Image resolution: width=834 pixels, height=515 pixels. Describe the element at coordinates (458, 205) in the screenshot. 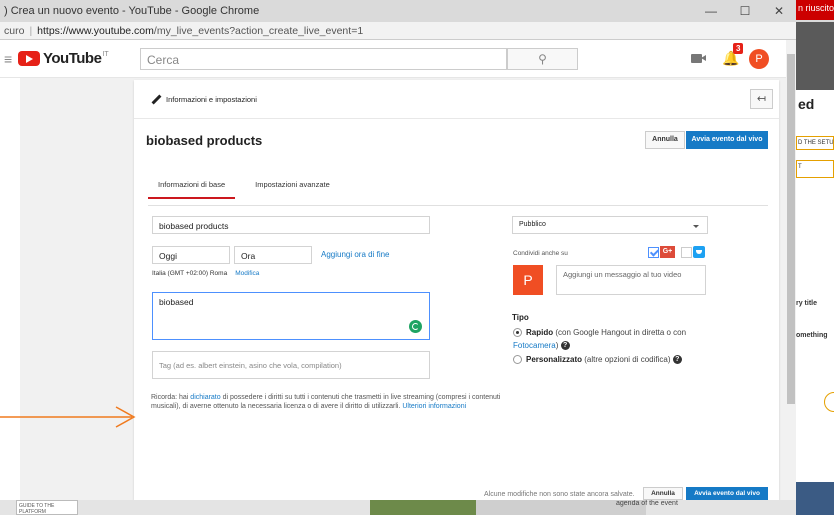

I see `tab-underline` at that location.